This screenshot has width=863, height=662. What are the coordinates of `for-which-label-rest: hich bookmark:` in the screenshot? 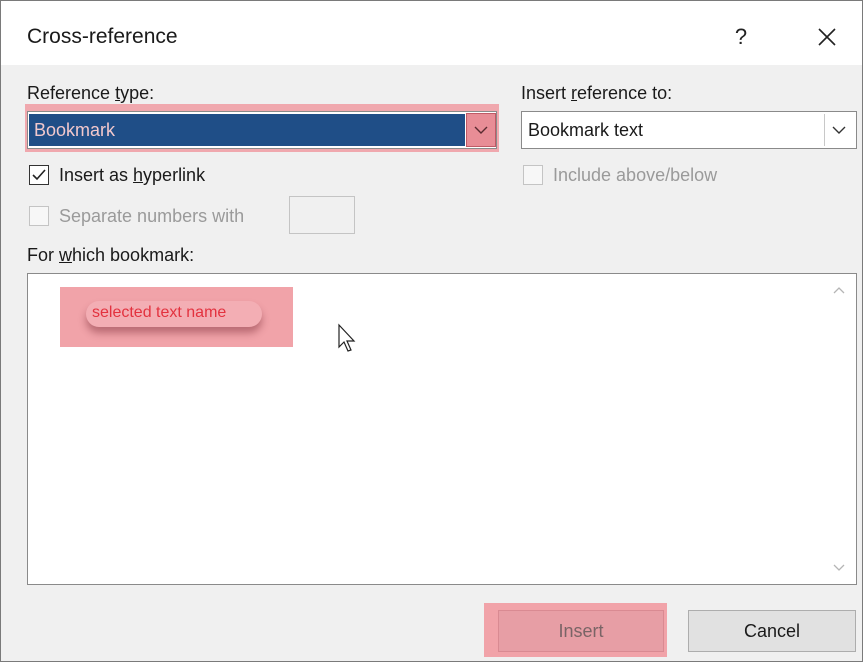 It's located at (133, 255).